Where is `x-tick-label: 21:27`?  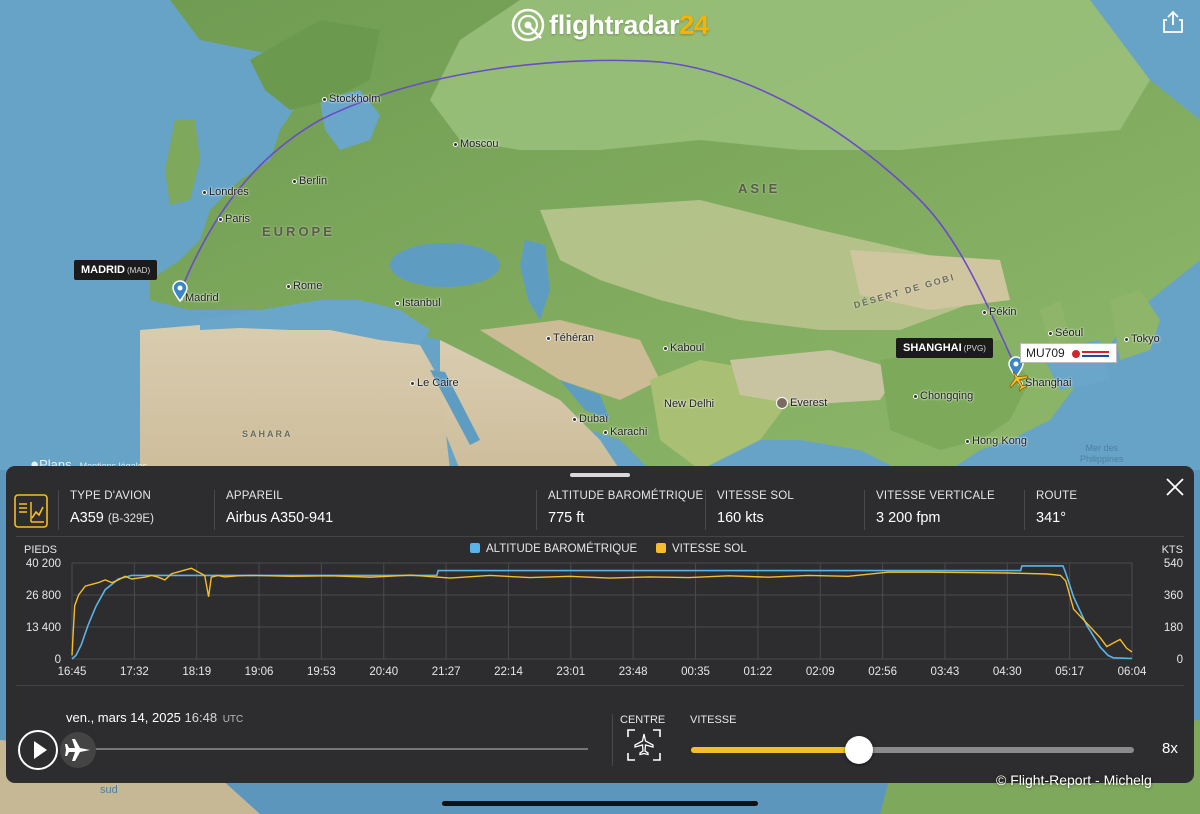
x-tick-label: 21:27 is located at coordinates (446, 672).